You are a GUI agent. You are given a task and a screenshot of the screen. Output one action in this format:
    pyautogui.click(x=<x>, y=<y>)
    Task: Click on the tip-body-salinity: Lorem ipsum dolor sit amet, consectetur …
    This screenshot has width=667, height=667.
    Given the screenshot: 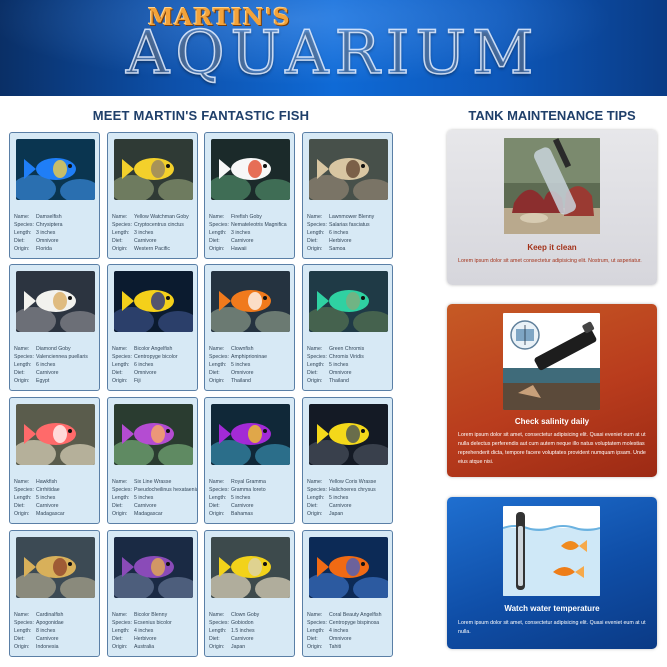 What is the action you would take?
    pyautogui.click(x=552, y=448)
    